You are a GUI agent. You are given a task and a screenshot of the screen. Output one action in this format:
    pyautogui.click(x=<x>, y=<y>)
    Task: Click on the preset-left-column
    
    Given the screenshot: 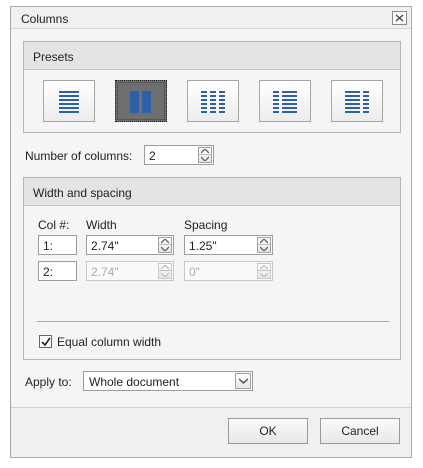 What is the action you would take?
    pyautogui.click(x=285, y=101)
    